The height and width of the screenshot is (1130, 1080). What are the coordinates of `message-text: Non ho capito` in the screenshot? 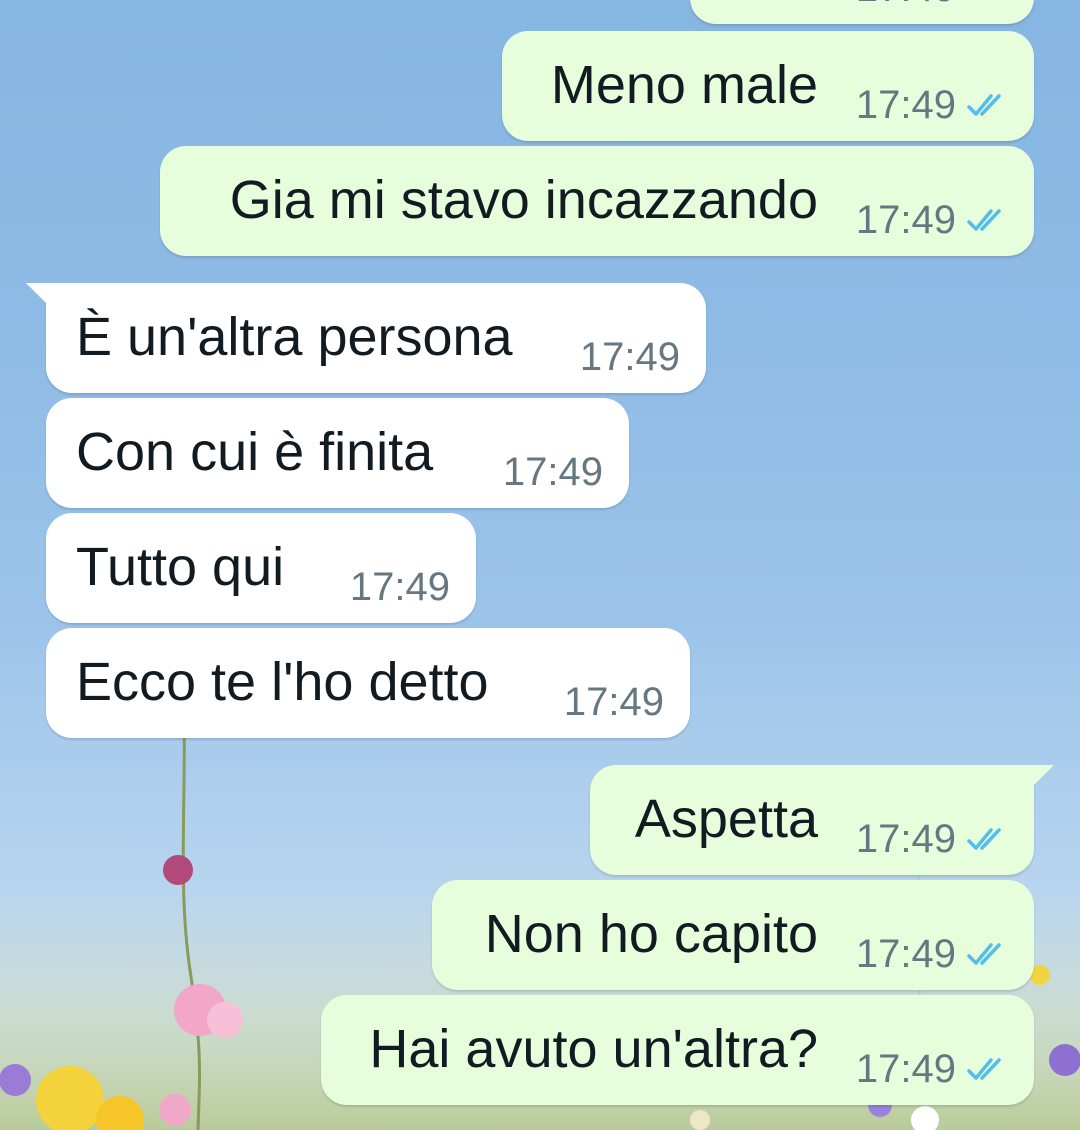 It's located at (651, 934).